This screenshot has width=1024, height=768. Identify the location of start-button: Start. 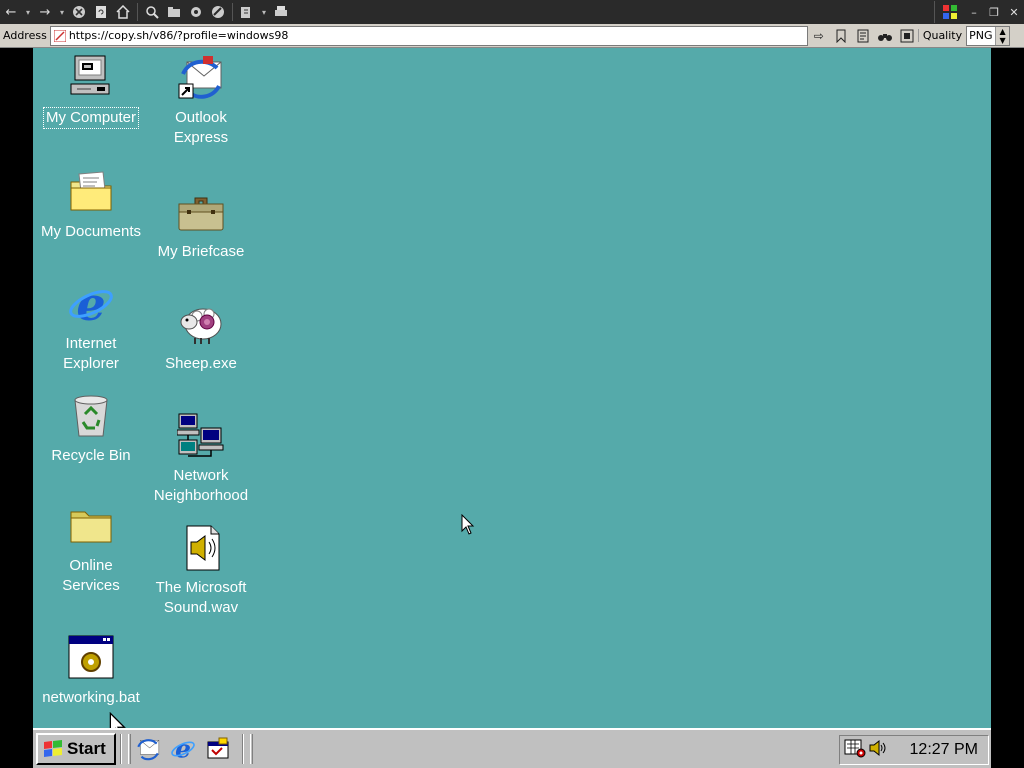
(76, 749).